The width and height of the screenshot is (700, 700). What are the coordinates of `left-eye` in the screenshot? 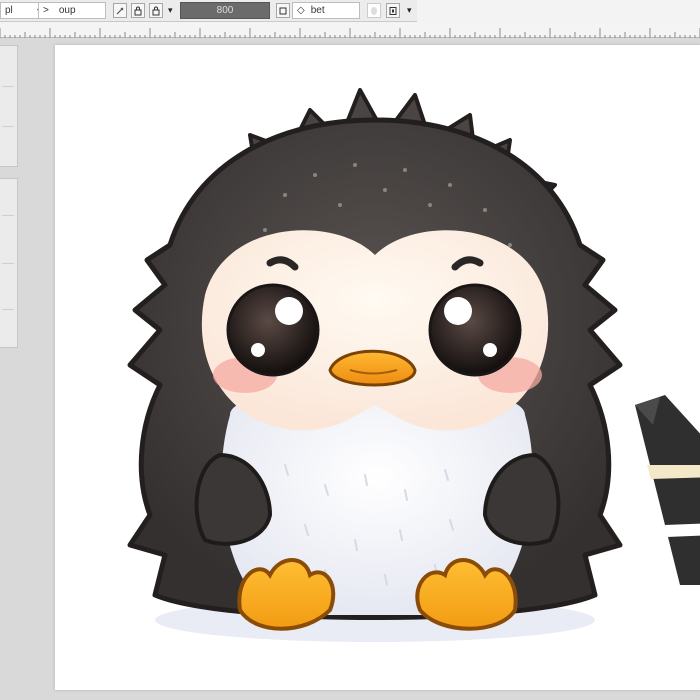 It's located at (273, 330).